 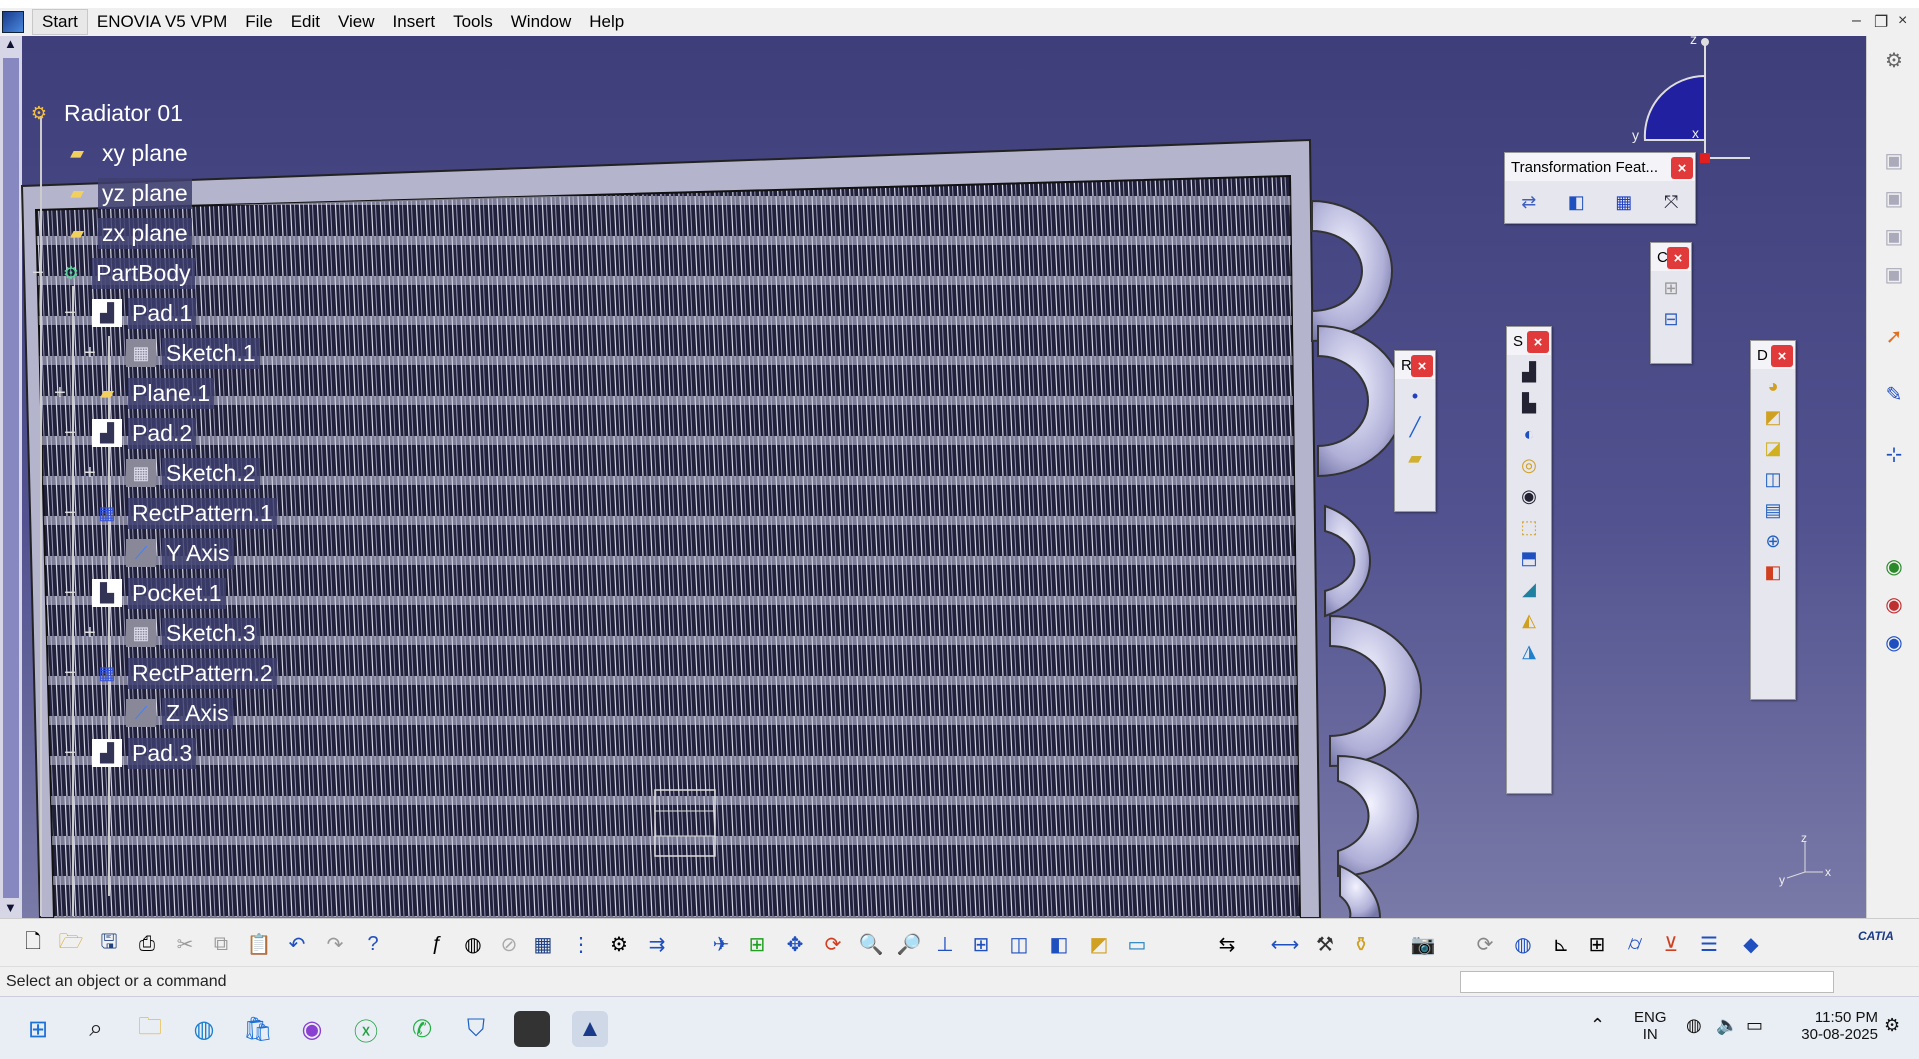 I want to click on line-icon: ╱, so click(x=1415, y=427).